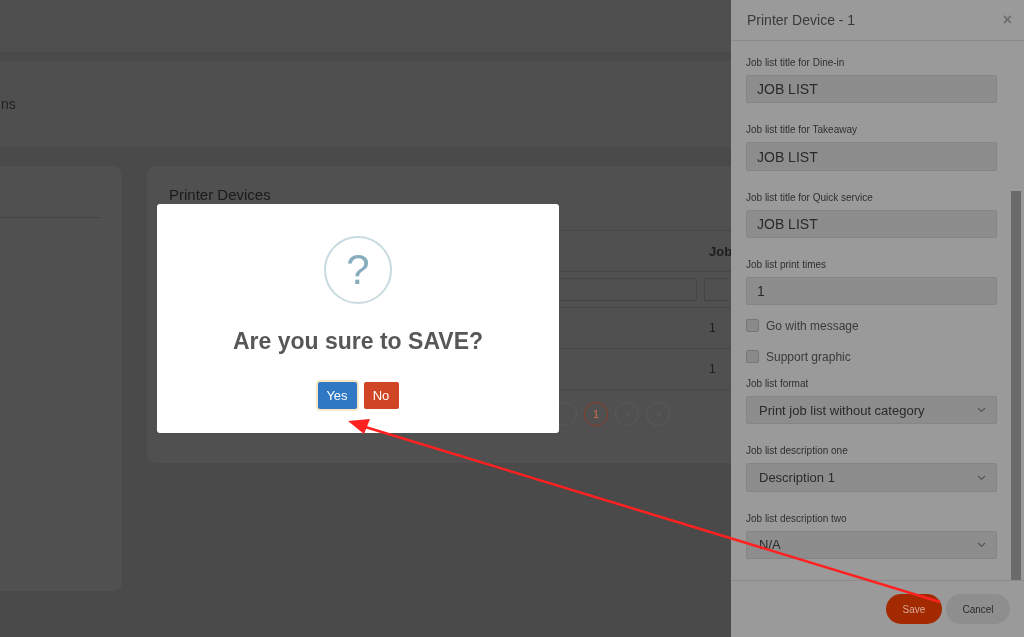 The width and height of the screenshot is (1024, 637). I want to click on checkbox-label: Go with message, so click(812, 325).